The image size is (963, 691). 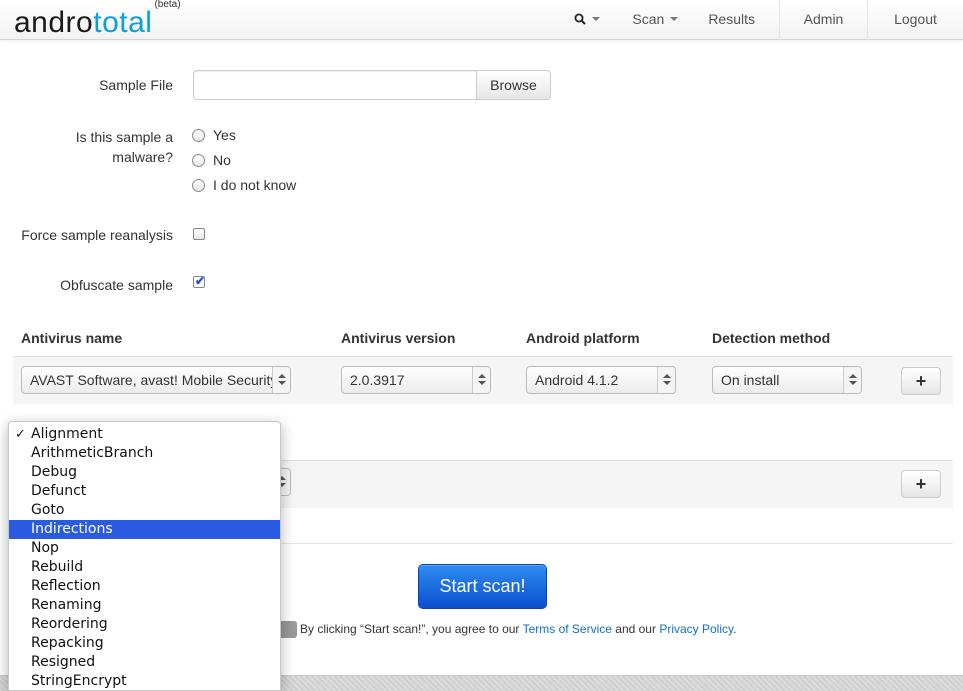 What do you see at coordinates (735, 629) in the screenshot?
I see `terms-suffix: .` at bounding box center [735, 629].